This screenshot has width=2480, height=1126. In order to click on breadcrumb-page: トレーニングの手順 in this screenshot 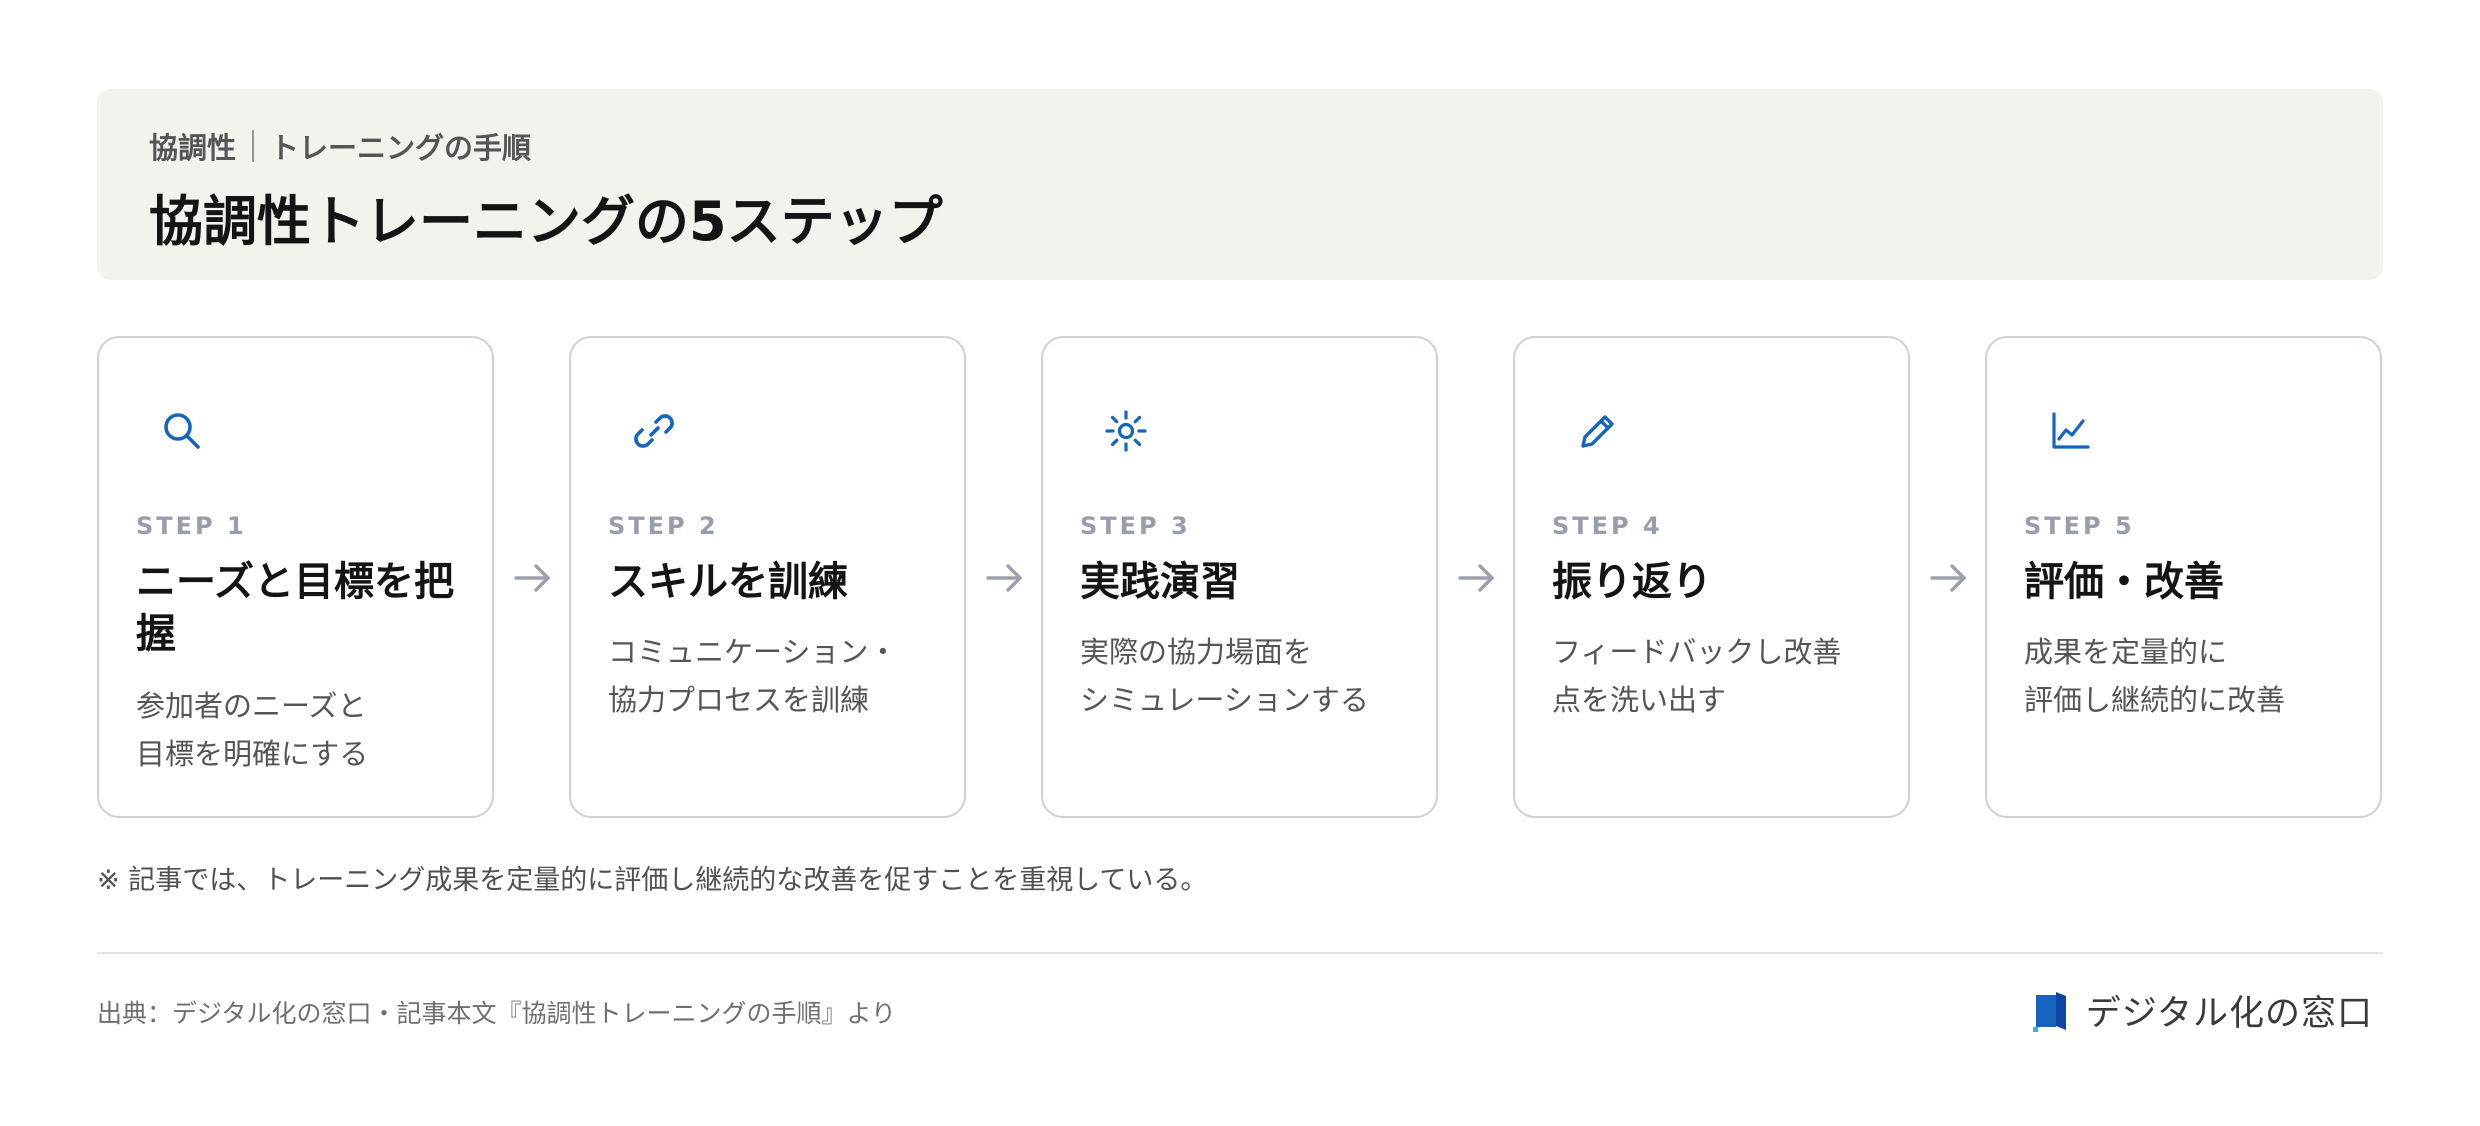, I will do `click(401, 148)`.